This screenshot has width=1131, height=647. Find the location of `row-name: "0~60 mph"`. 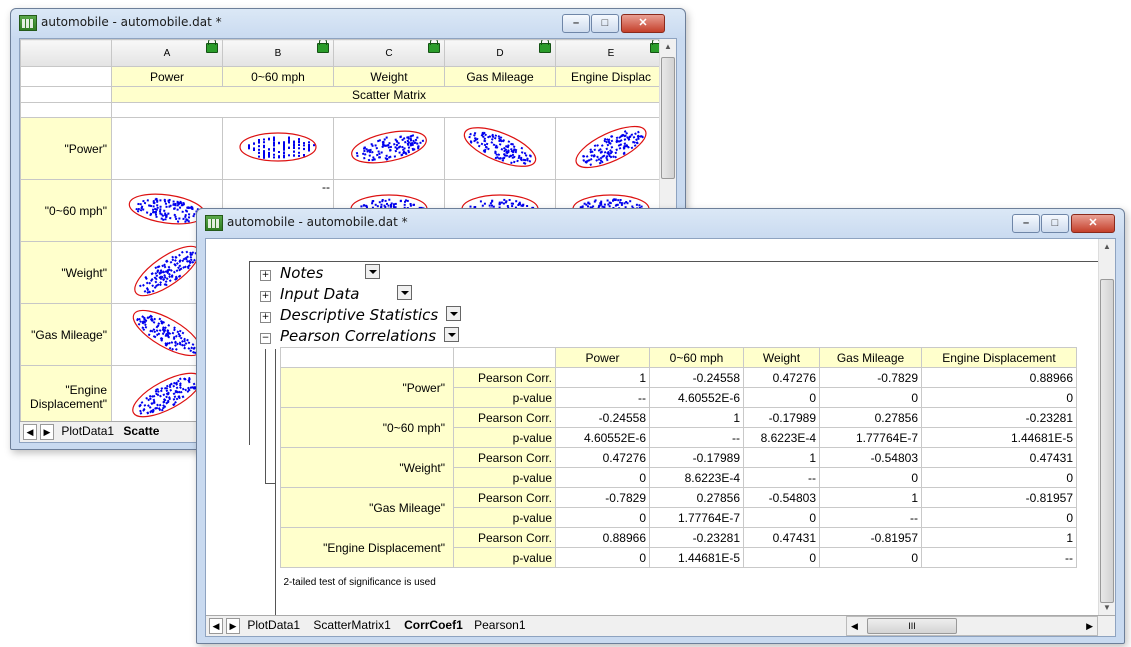

row-name: "0~60 mph" is located at coordinates (367, 427).